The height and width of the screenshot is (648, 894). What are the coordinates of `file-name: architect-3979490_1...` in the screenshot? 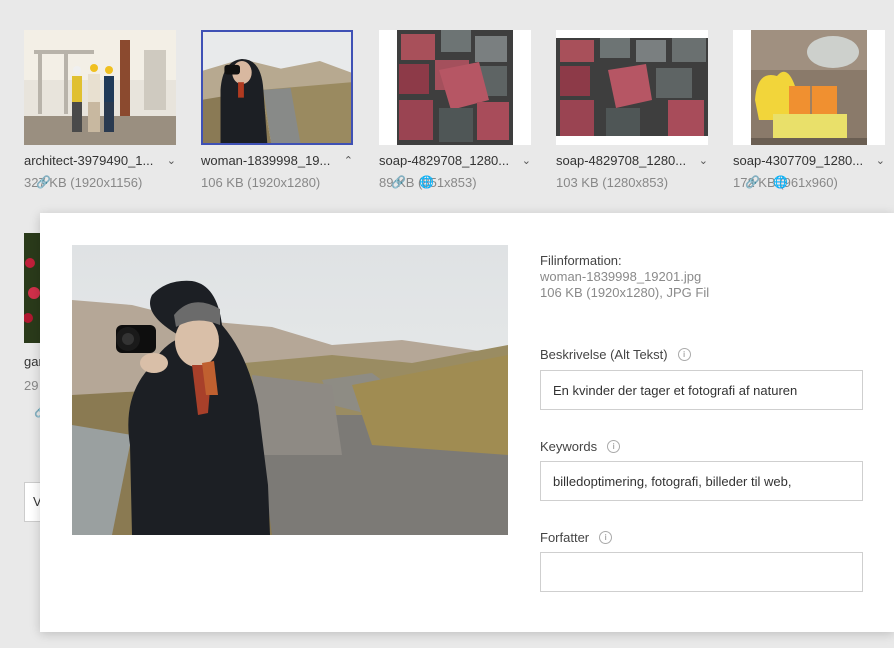 It's located at (89, 160).